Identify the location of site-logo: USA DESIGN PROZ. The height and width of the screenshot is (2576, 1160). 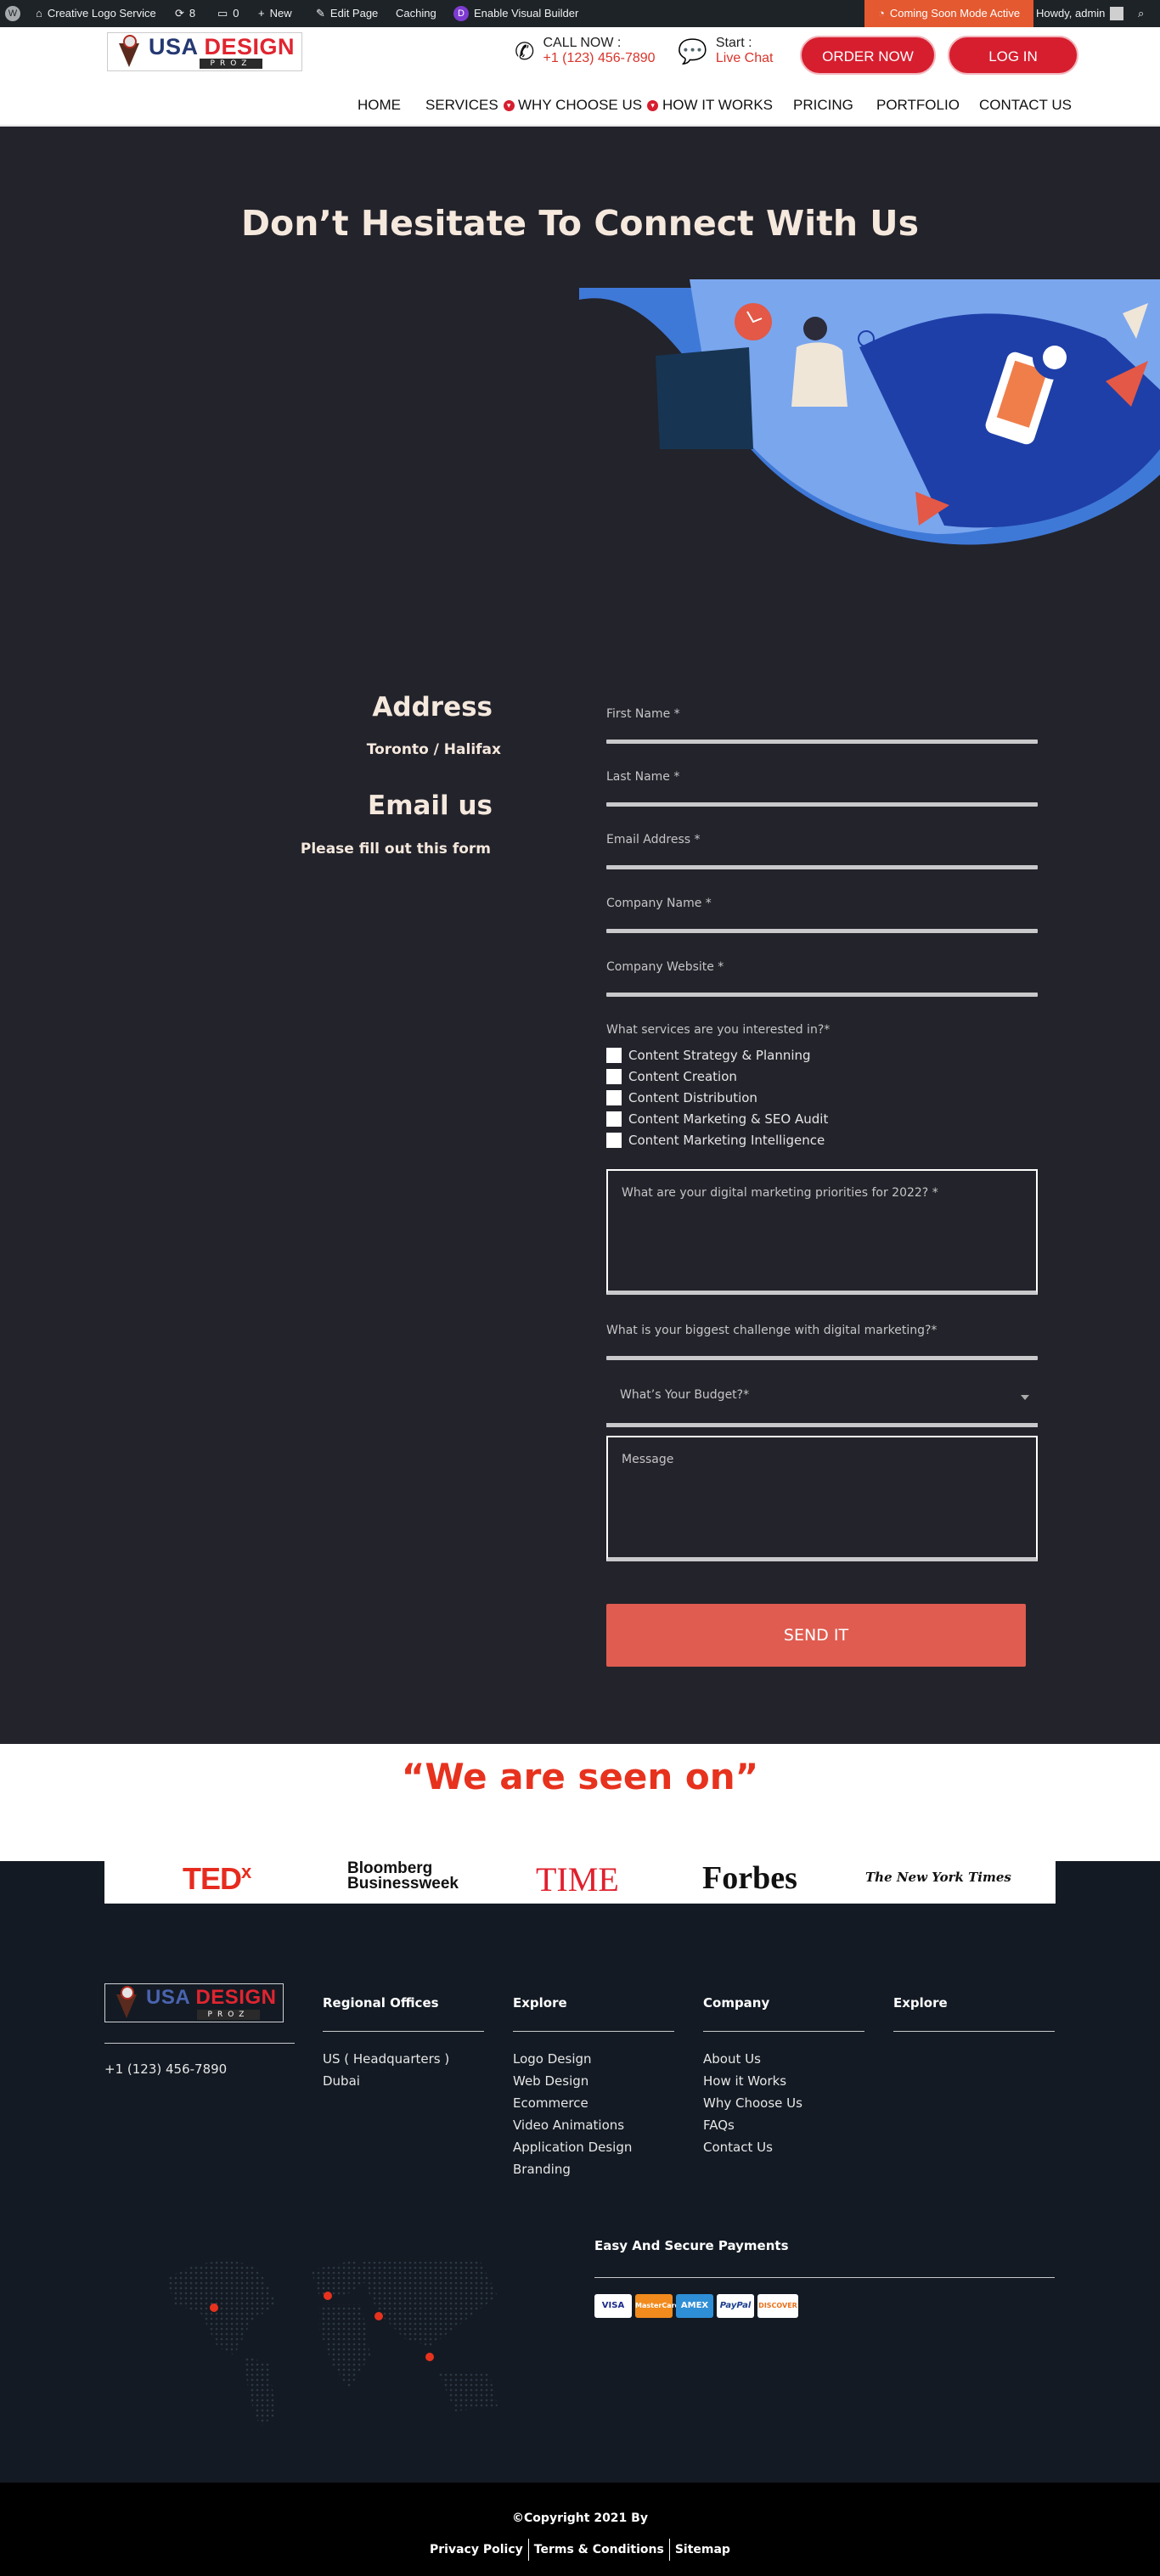
(205, 51).